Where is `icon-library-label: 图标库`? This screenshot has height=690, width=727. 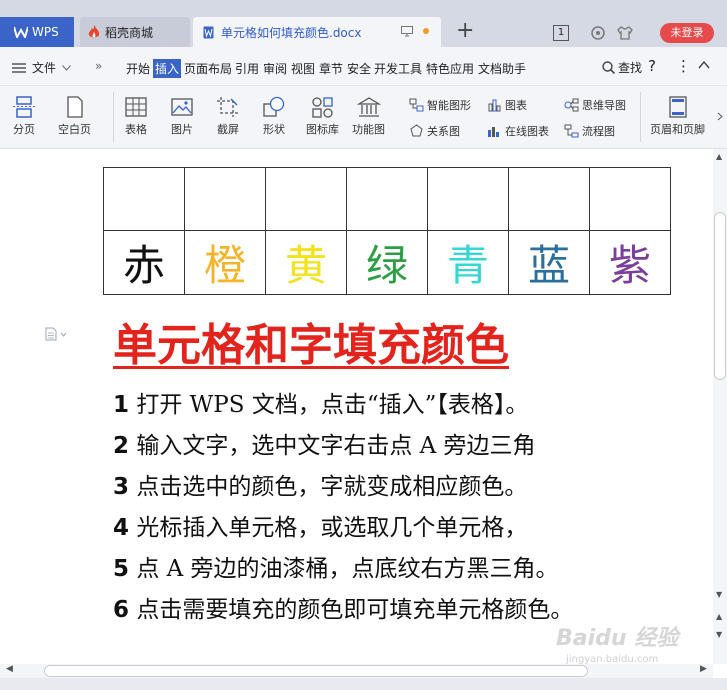
icon-library-label: 图标库 is located at coordinates (322, 129).